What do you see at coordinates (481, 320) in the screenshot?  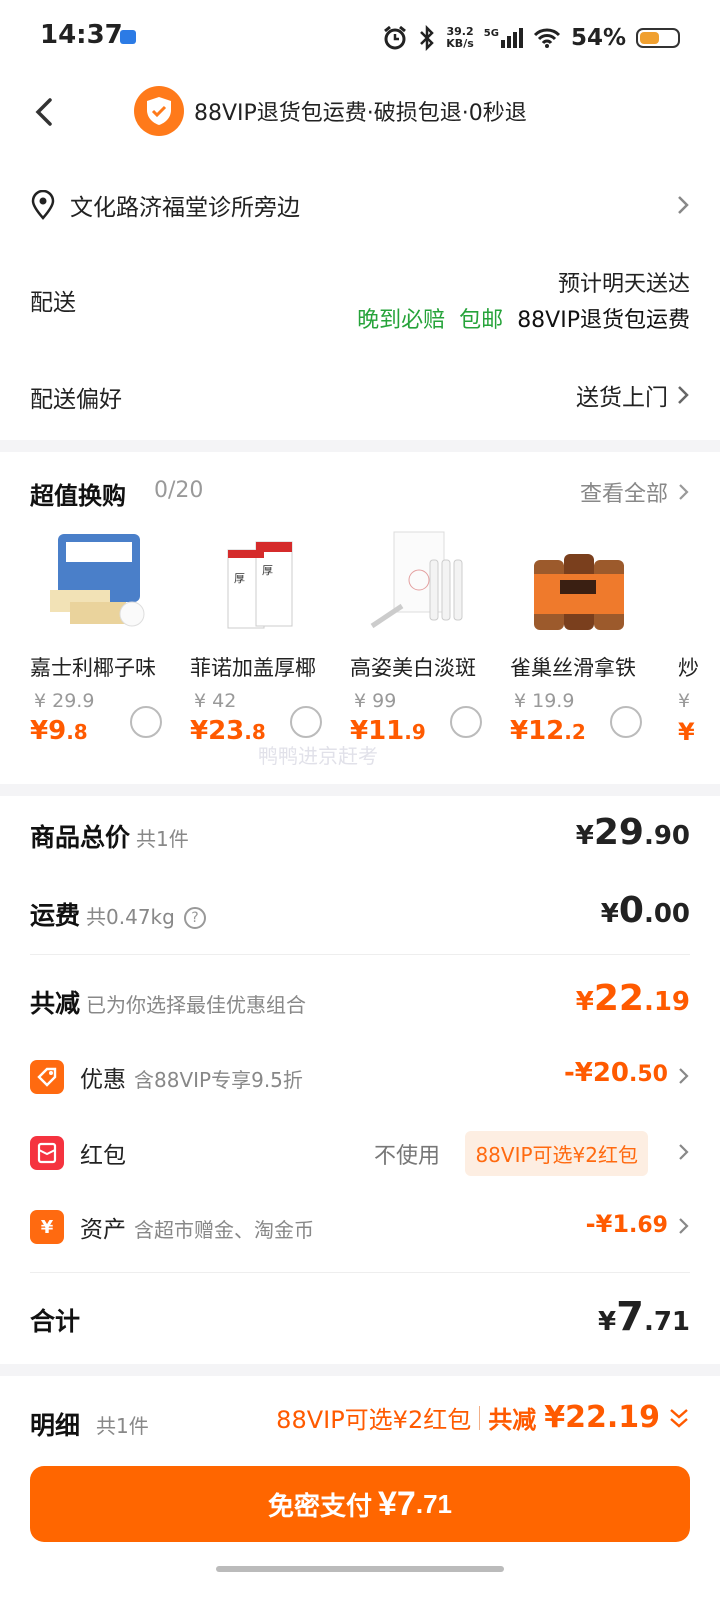 I see `free-shipping-tag: 包邮` at bounding box center [481, 320].